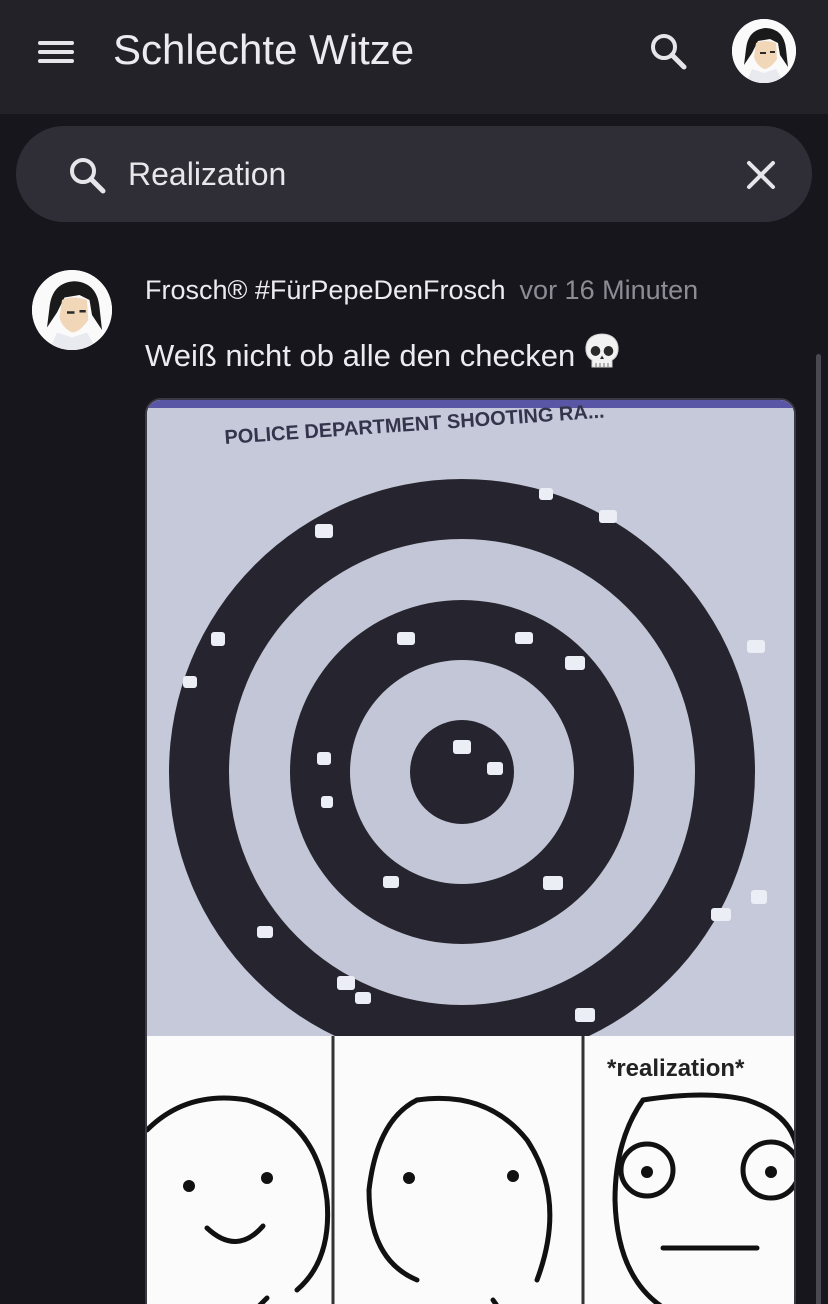  Describe the element at coordinates (56, 52) in the screenshot. I see `hamburger-menu-icon` at that location.